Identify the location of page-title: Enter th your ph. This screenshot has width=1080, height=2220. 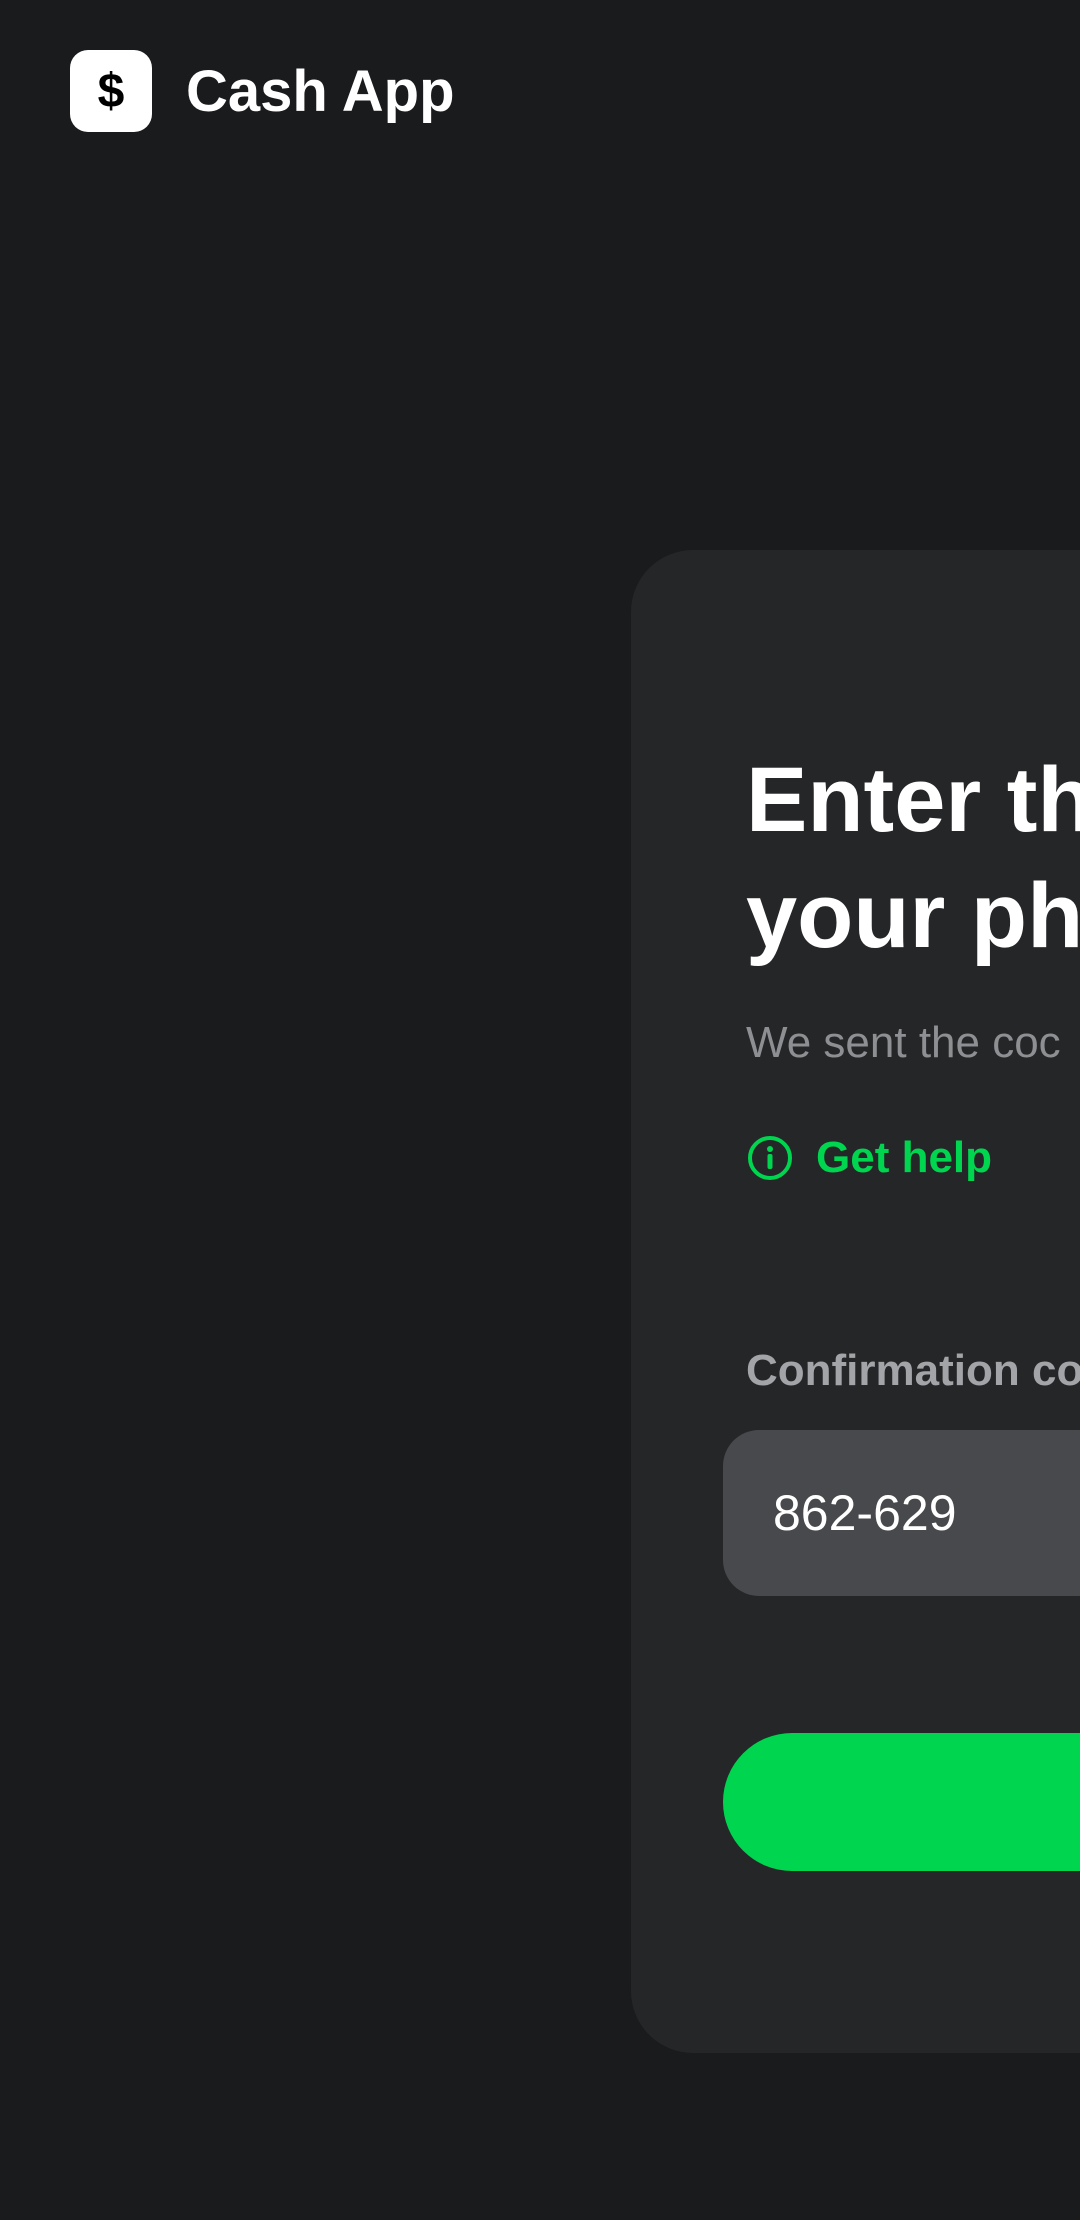
(913, 858).